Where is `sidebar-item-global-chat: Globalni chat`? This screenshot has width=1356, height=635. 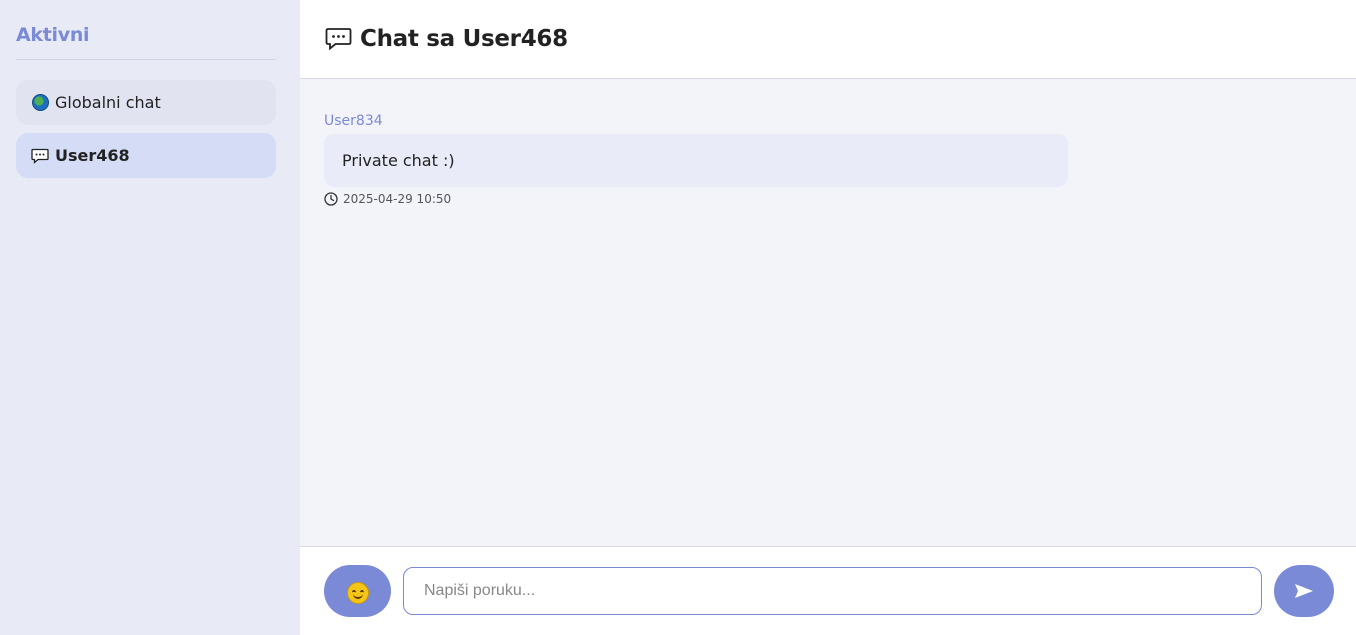 sidebar-item-global-chat: Globalni chat is located at coordinates (146, 102).